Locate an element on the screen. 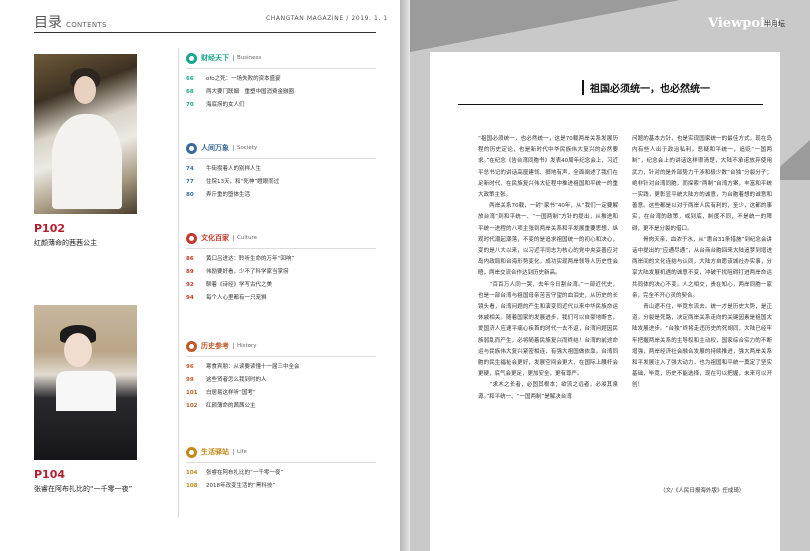 The image size is (810, 551). feature-photo-sisi is located at coordinates (85, 134).